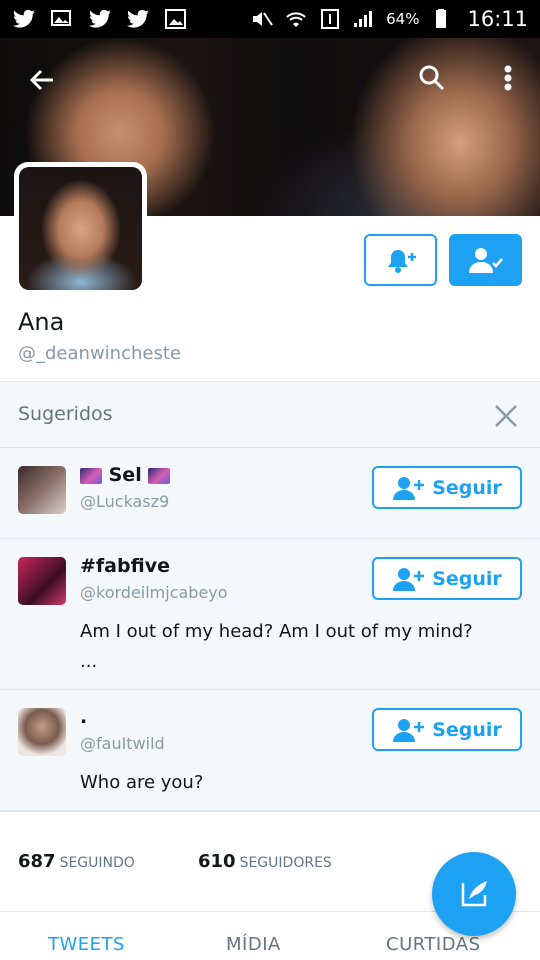  Describe the element at coordinates (330, 19) in the screenshot. I see `sim-1-icon` at that location.